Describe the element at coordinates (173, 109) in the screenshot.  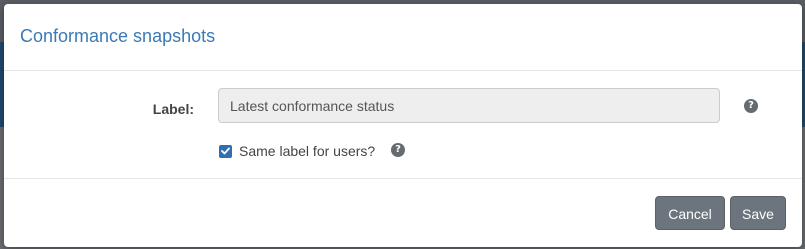
I see `label-field-caption: Label:` at that location.